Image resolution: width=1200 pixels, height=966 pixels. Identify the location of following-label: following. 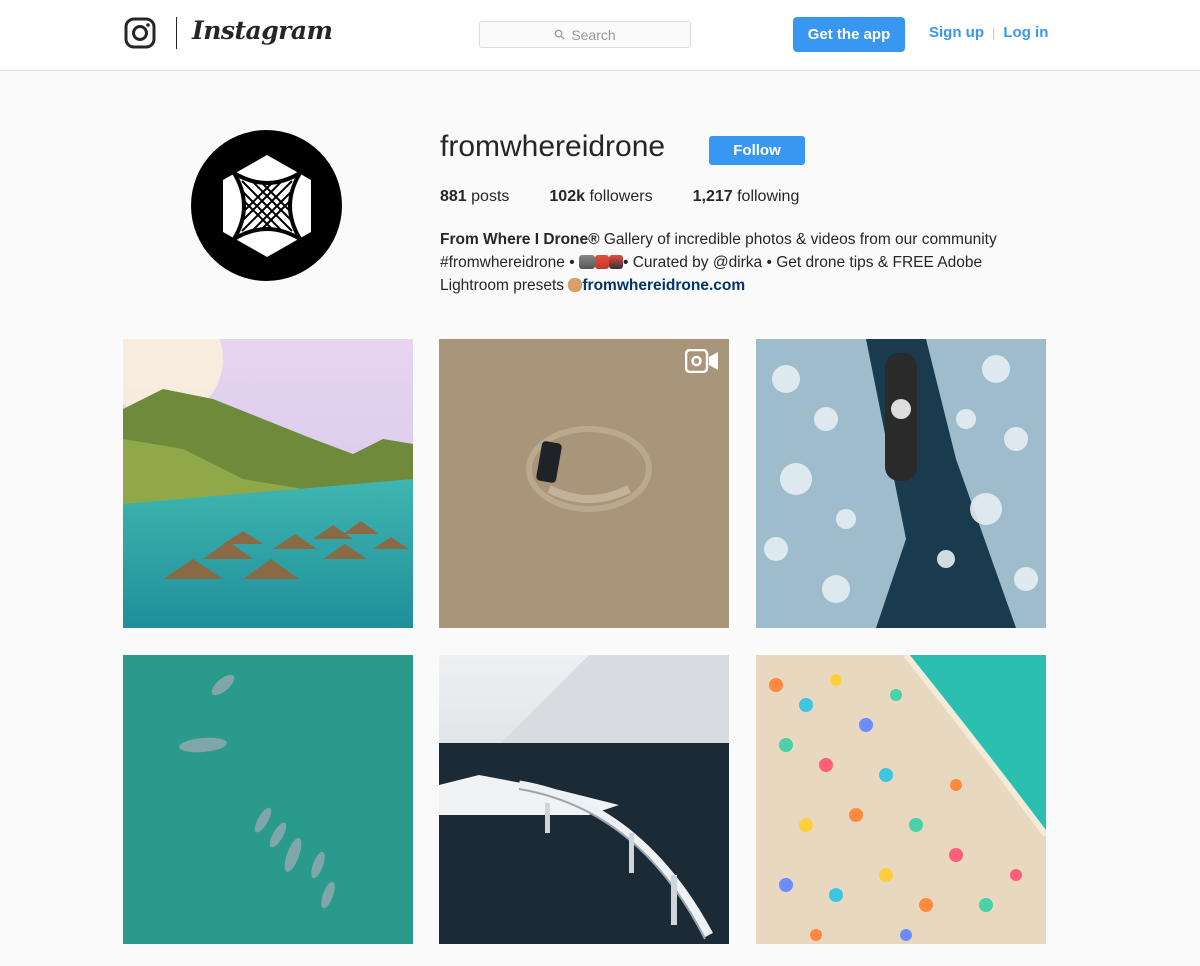
(768, 196).